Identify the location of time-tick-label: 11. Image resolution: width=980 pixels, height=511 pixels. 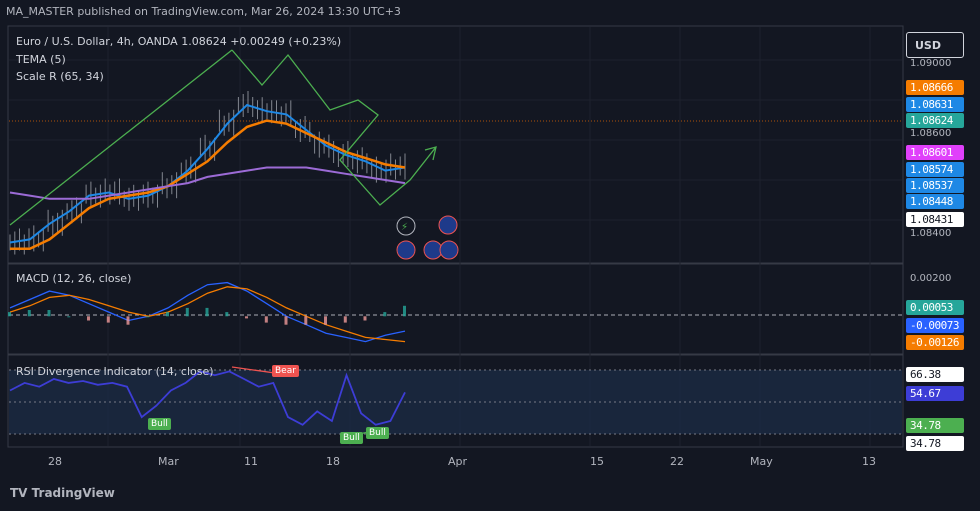
(251, 461).